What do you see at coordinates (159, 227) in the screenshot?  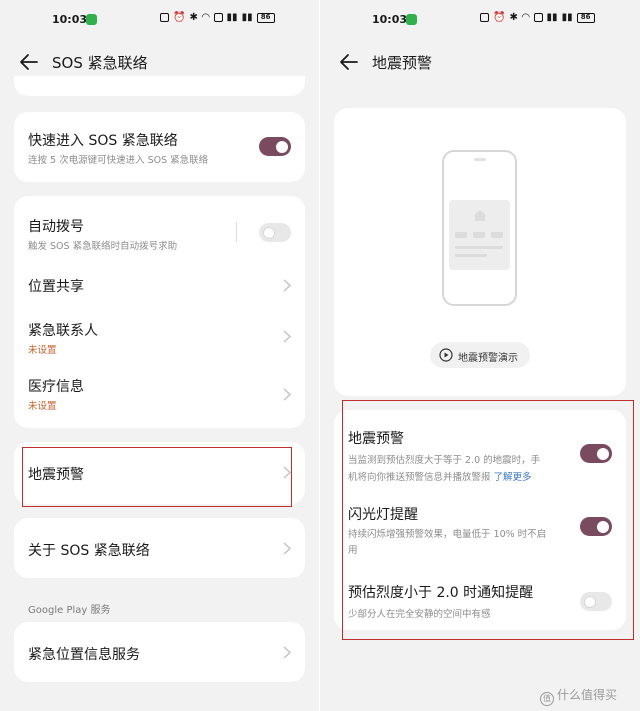 I see `auto-dial-row: 自动拨号 触发 SOS 紧急联络时自动拨号求助` at bounding box center [159, 227].